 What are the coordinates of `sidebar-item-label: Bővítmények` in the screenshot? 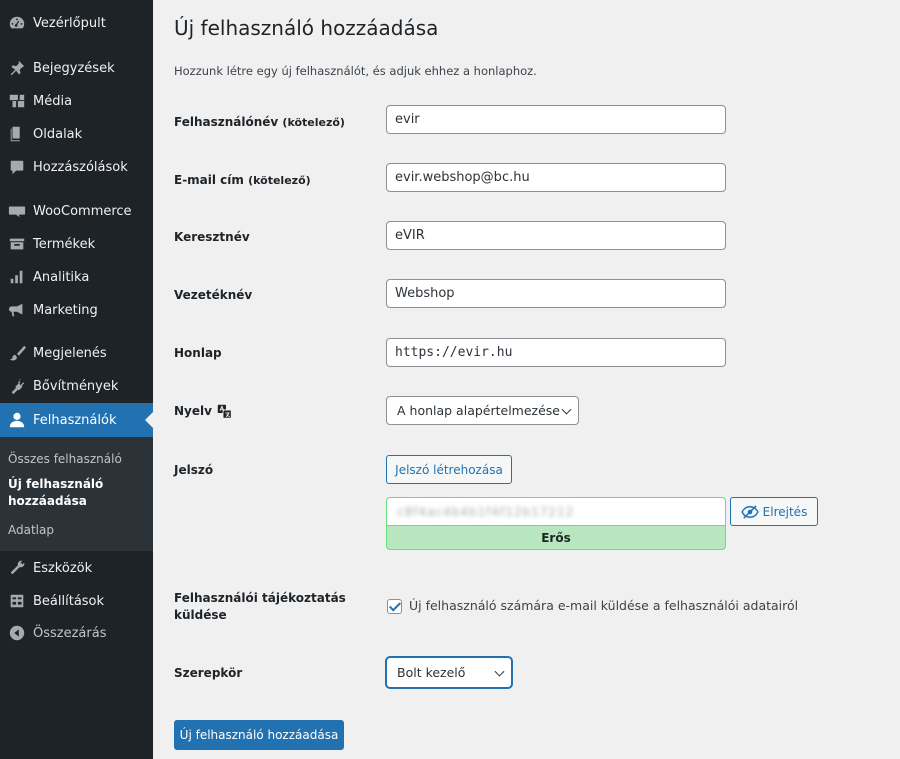 It's located at (76, 386).